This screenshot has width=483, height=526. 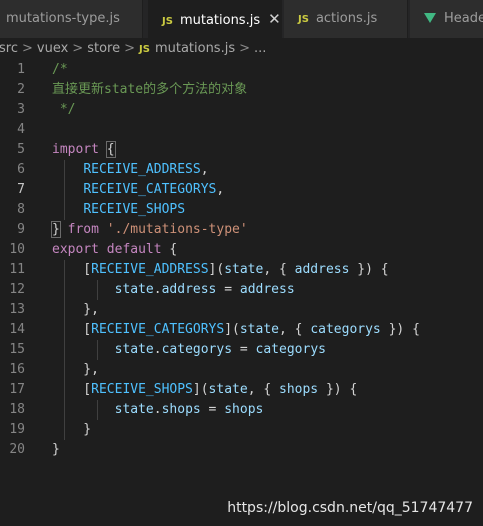 What do you see at coordinates (84, 150) in the screenshot?
I see `code-text: import {` at bounding box center [84, 150].